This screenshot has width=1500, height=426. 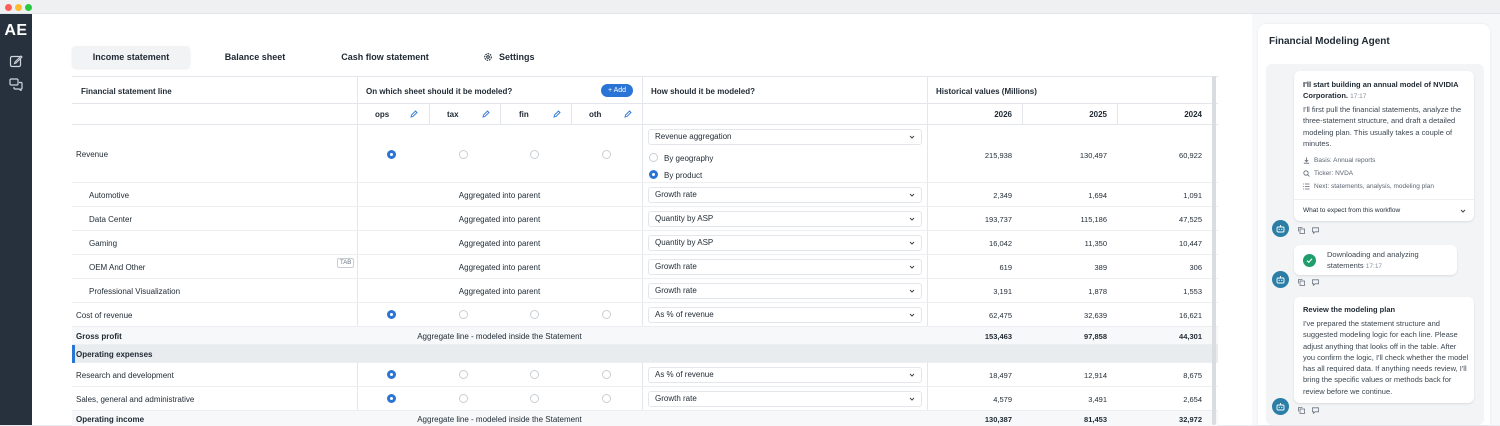 What do you see at coordinates (125, 375) in the screenshot?
I see `row-label: Research and development` at bounding box center [125, 375].